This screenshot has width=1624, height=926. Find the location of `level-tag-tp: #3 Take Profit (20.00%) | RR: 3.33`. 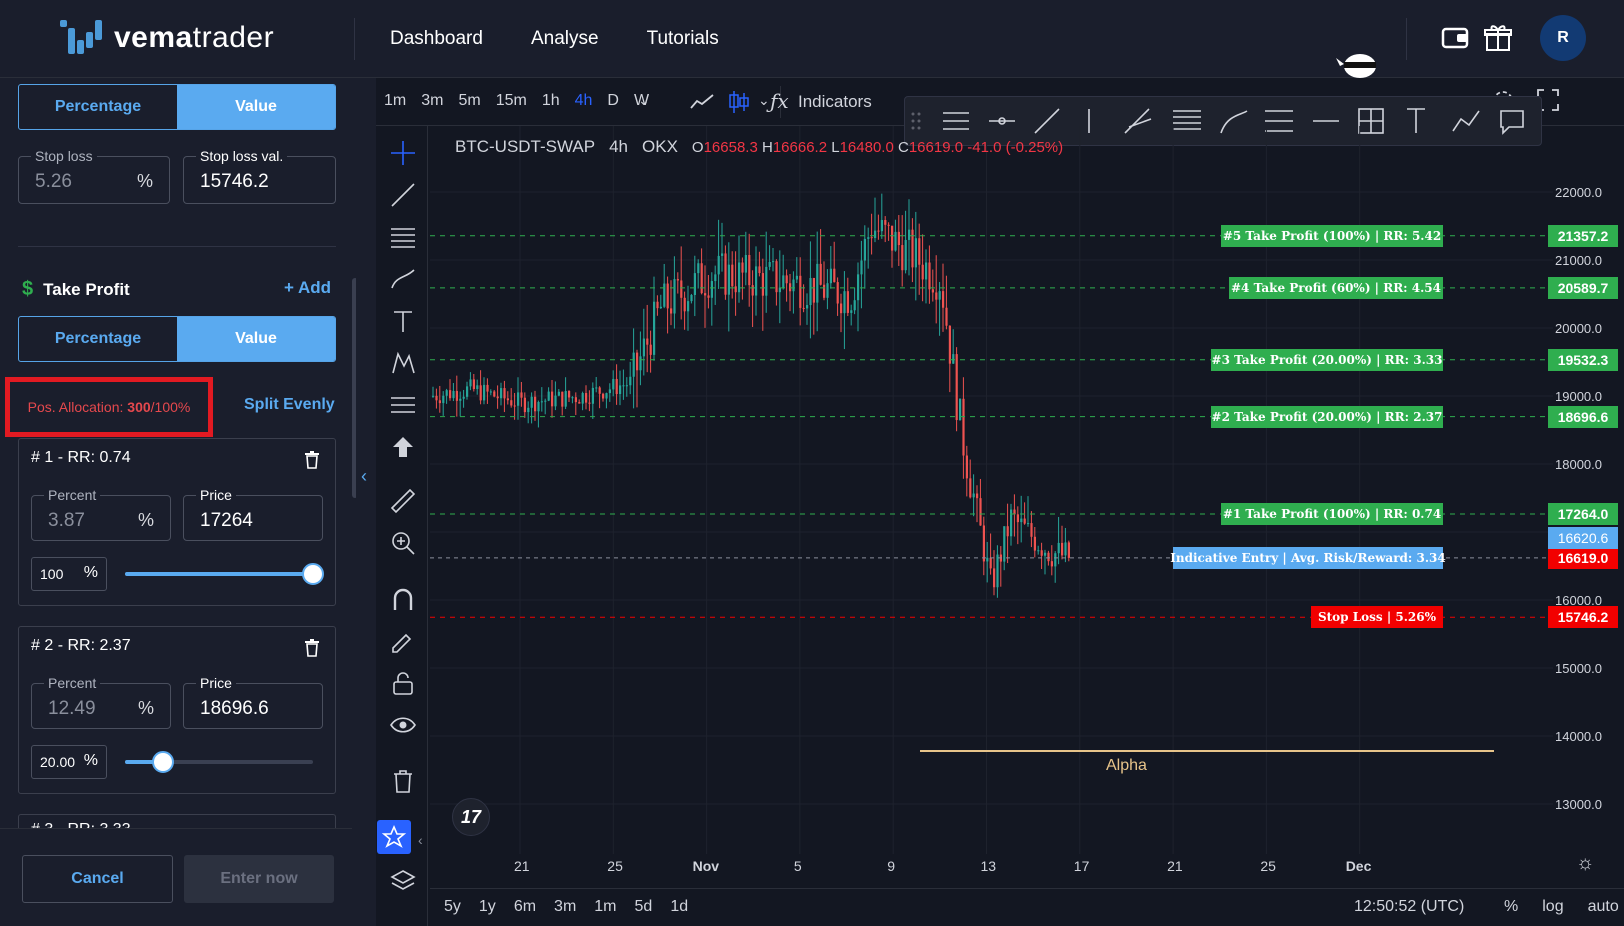

level-tag-tp: #3 Take Profit (20.00%) | RR: 3.33 is located at coordinates (1327, 359).